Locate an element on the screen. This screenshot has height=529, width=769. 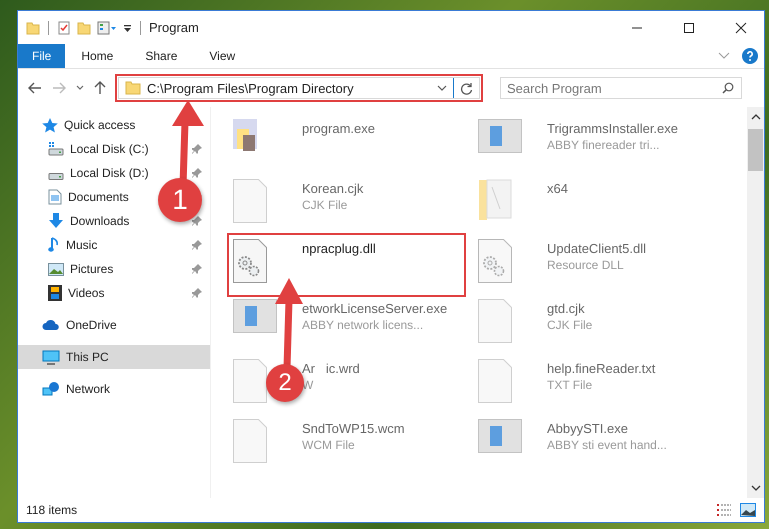
file-name: Korean.cjk is located at coordinates (333, 188).